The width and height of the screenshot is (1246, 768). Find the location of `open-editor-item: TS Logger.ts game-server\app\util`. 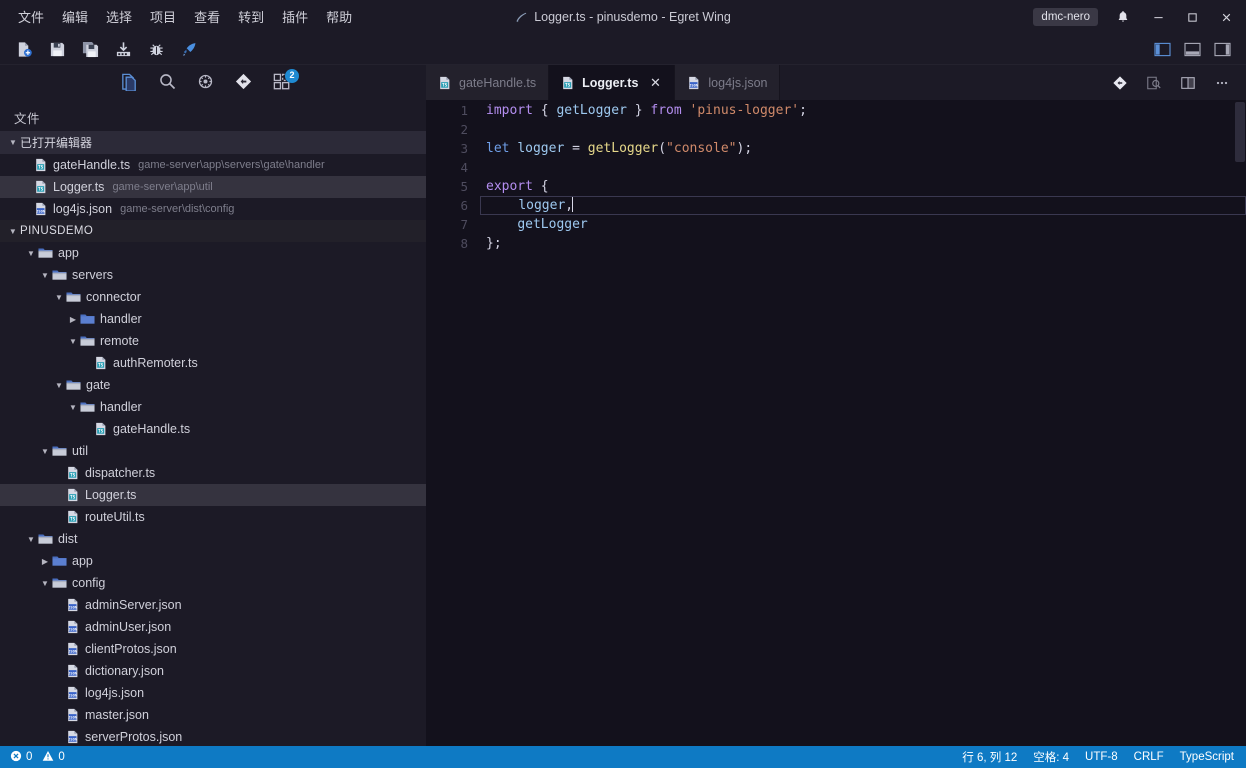

open-editor-item: TS Logger.ts game-server\app\util is located at coordinates (213, 187).